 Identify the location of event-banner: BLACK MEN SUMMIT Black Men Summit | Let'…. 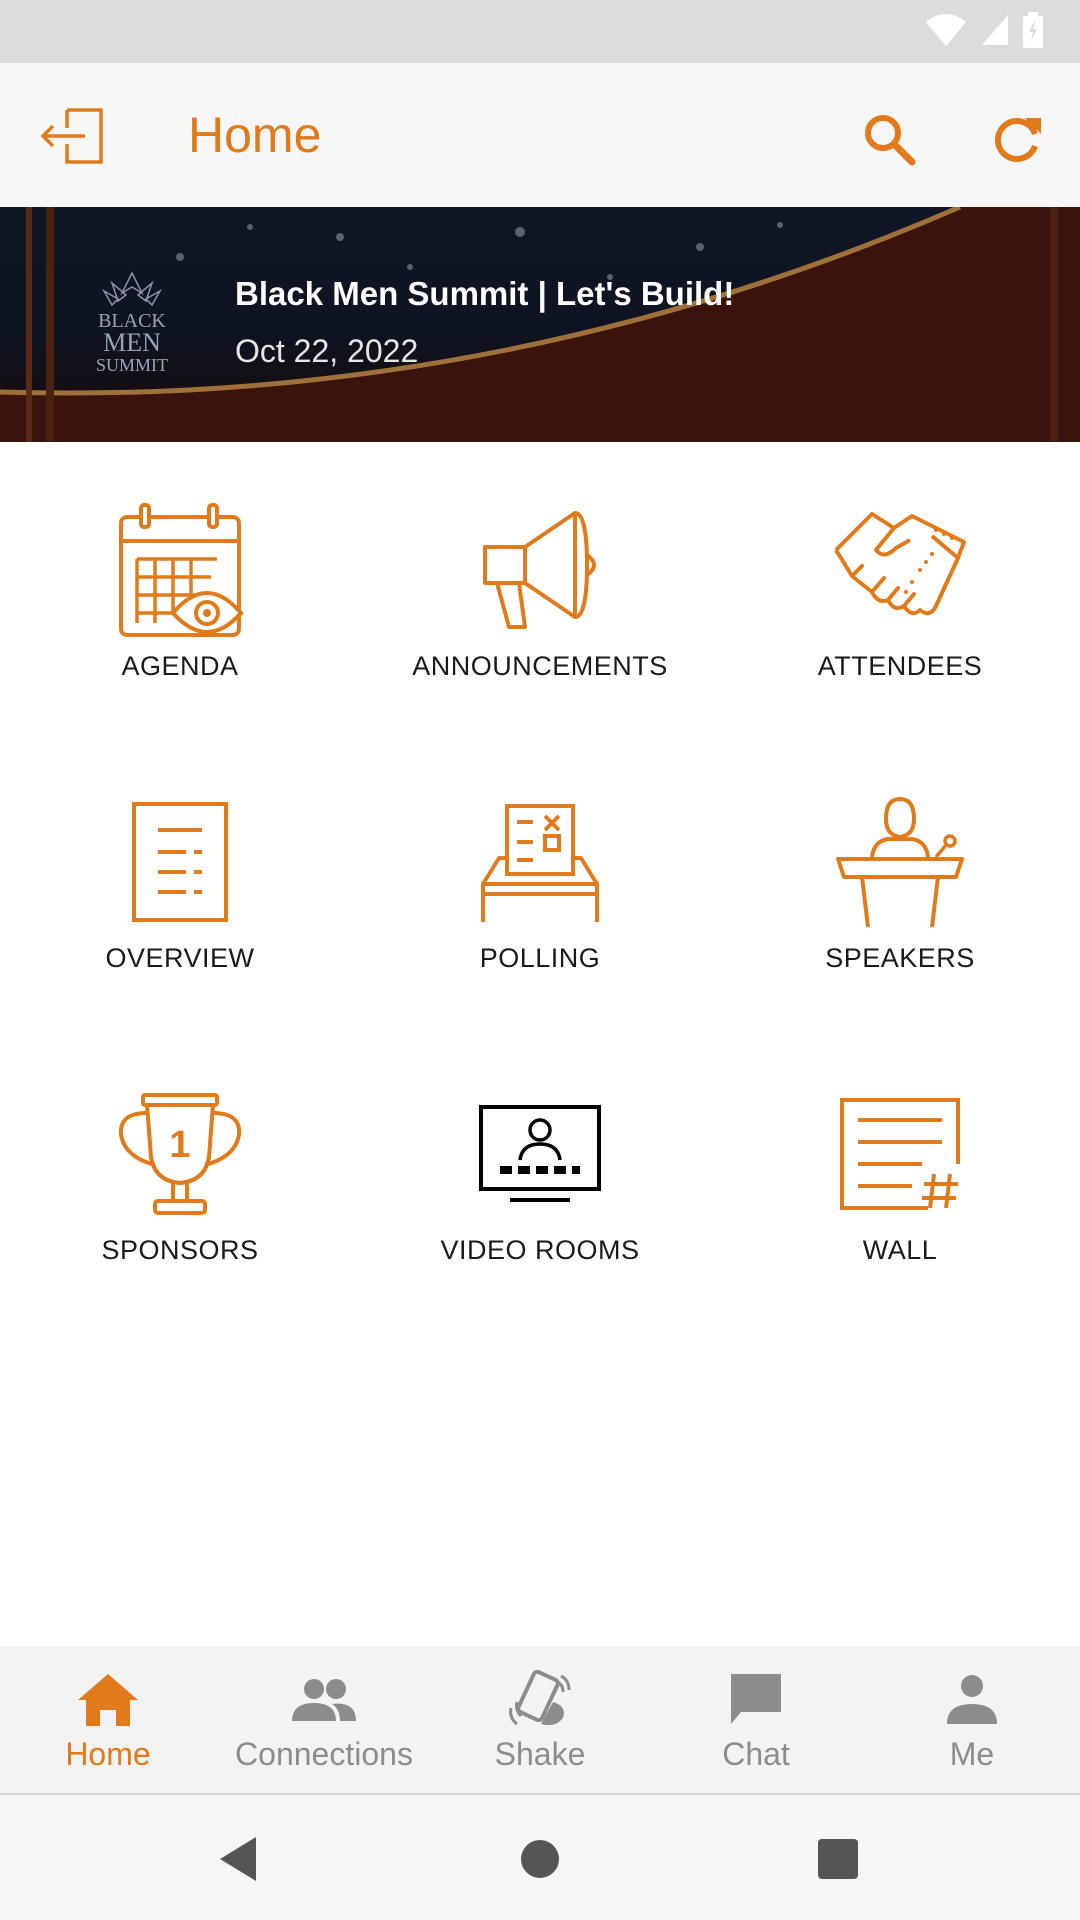
(540, 324).